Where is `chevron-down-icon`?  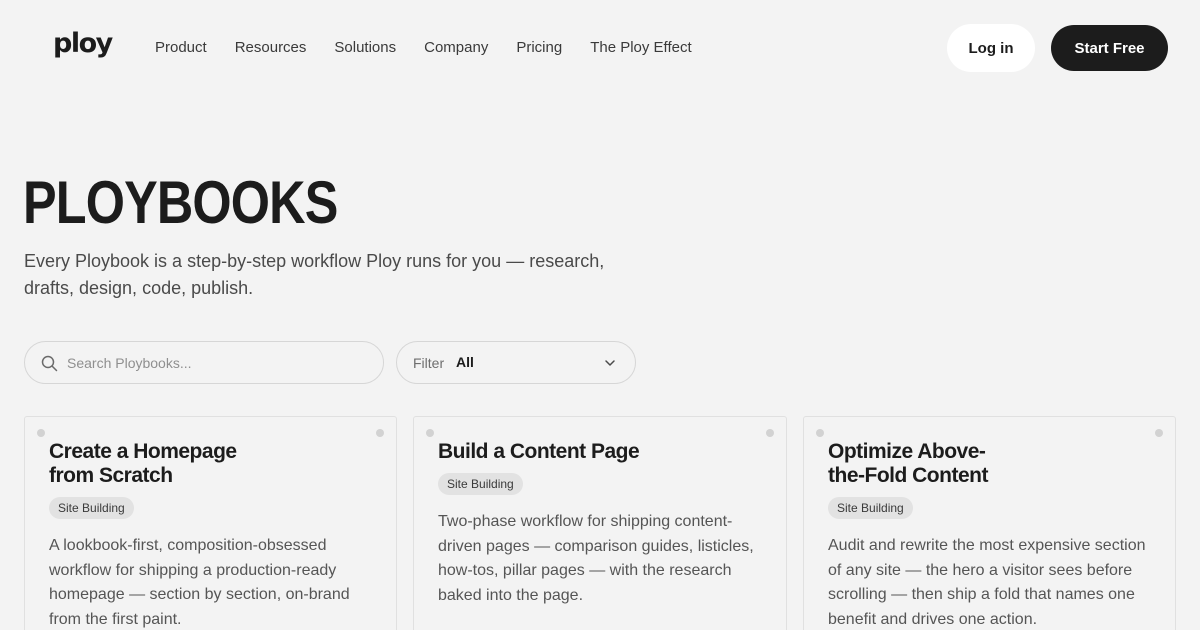
chevron-down-icon is located at coordinates (610, 363).